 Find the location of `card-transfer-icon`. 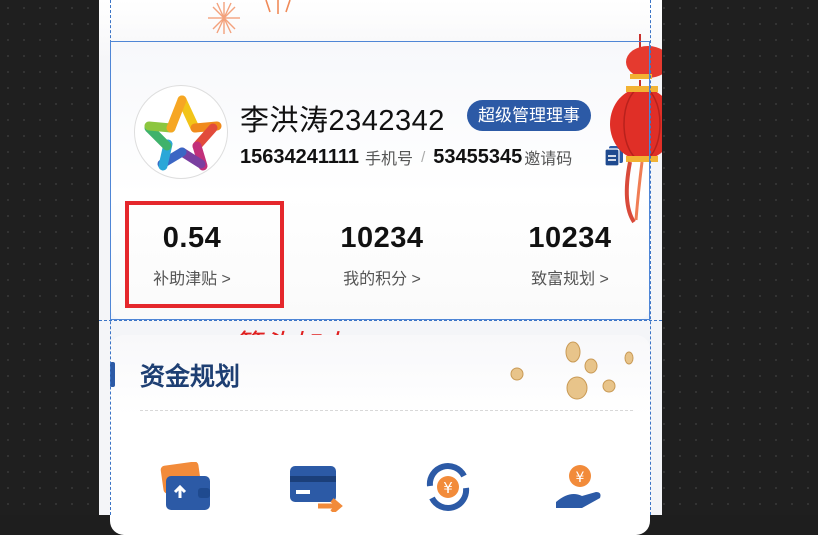

card-transfer-icon is located at coordinates (316, 487).